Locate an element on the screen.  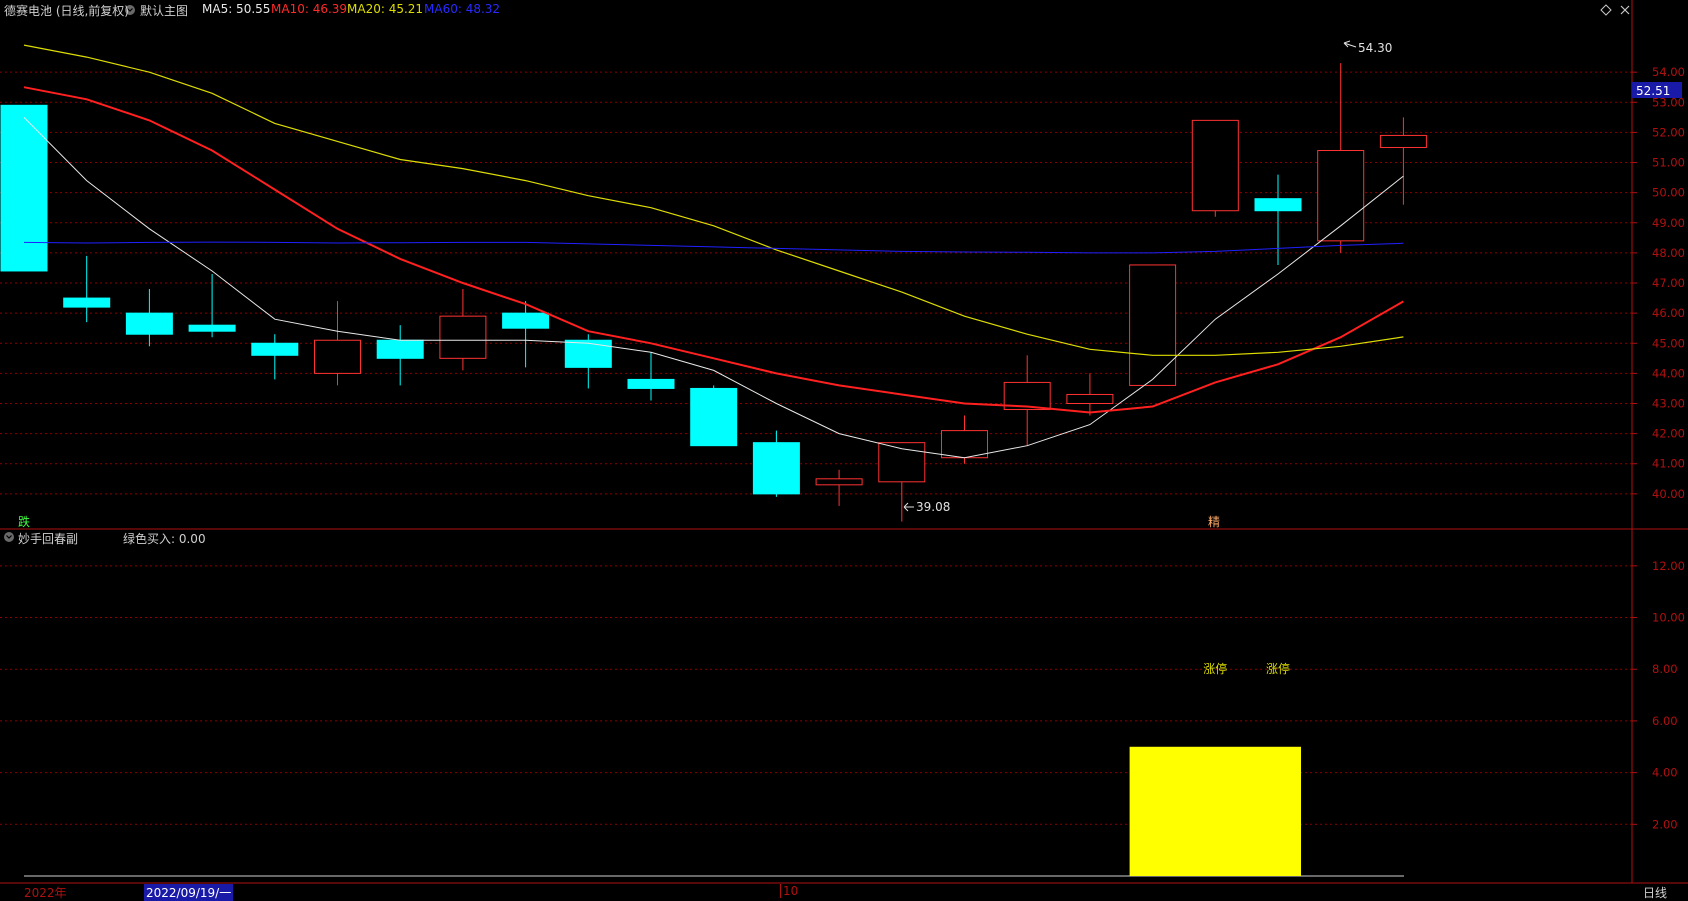
ma60-line is located at coordinates (713, 247).